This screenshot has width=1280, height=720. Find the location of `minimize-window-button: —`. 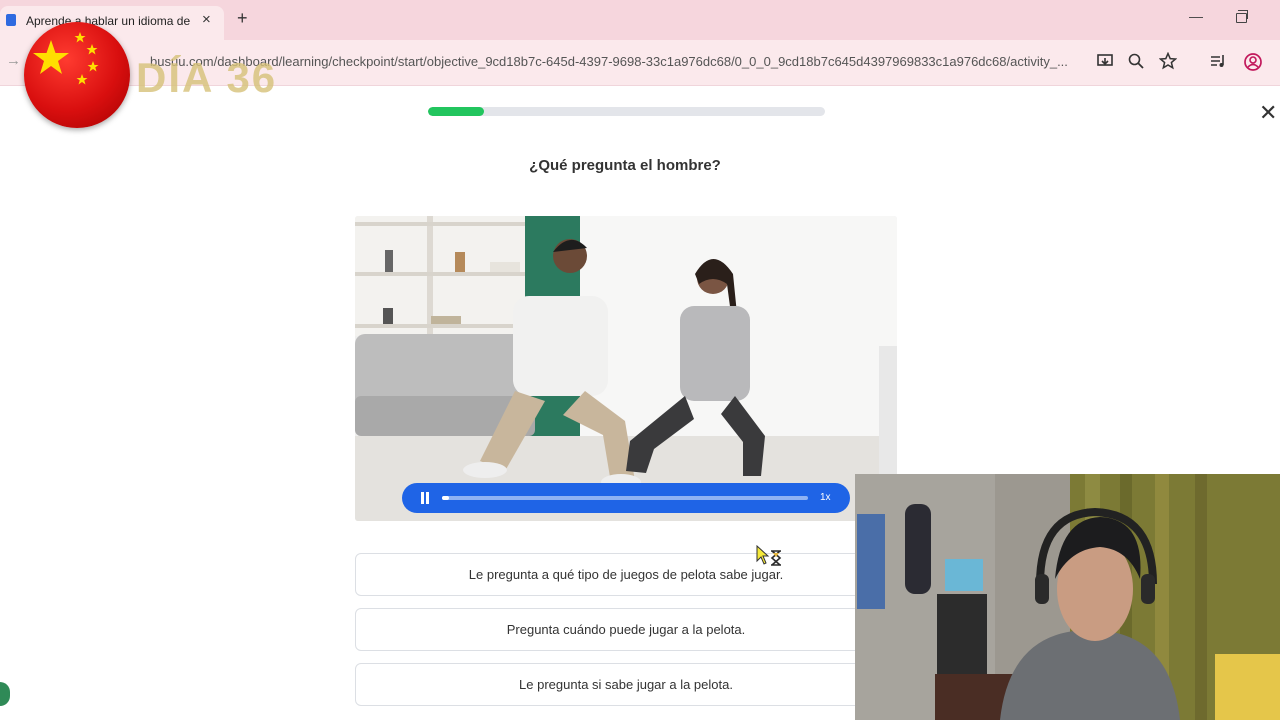

minimize-window-button: — is located at coordinates (1196, 16).